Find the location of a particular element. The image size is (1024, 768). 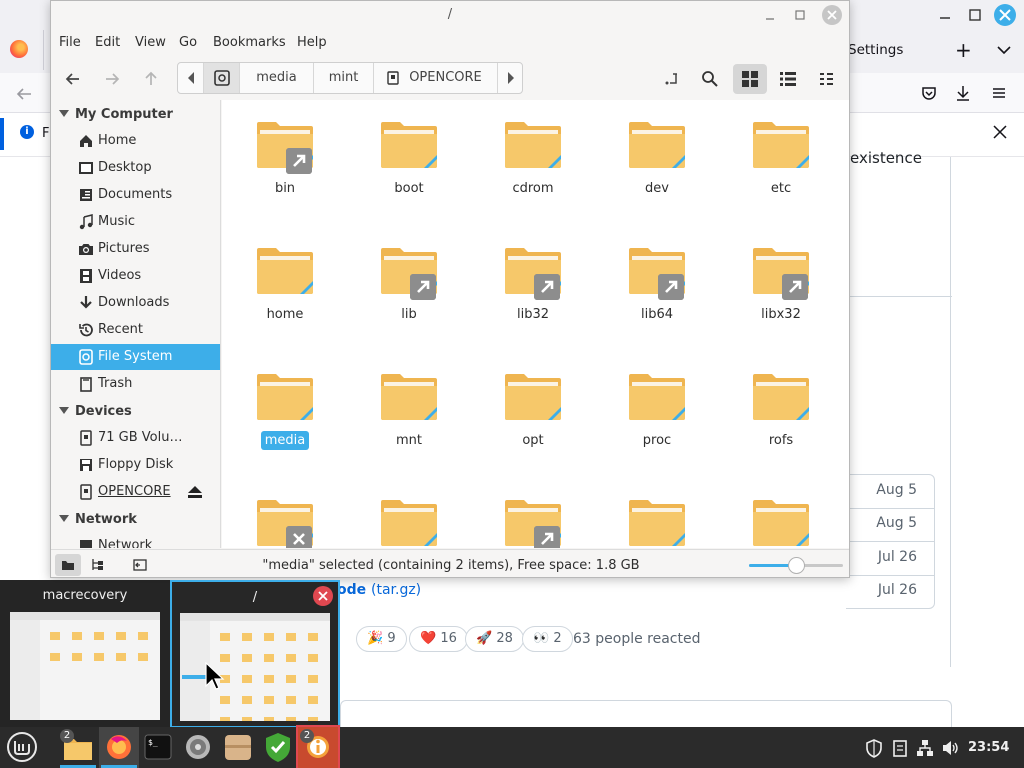

network-tray-icon is located at coordinates (925, 748).